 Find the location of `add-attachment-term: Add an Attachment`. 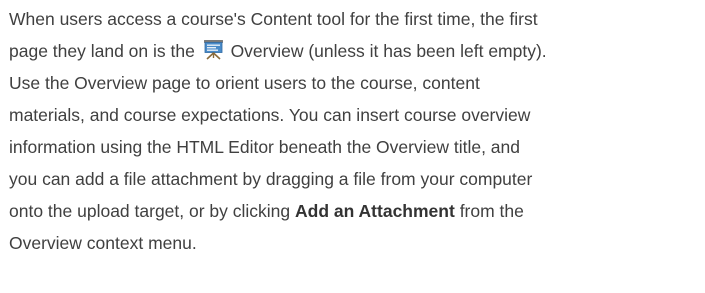

add-attachment-term: Add an Attachment is located at coordinates (375, 211).